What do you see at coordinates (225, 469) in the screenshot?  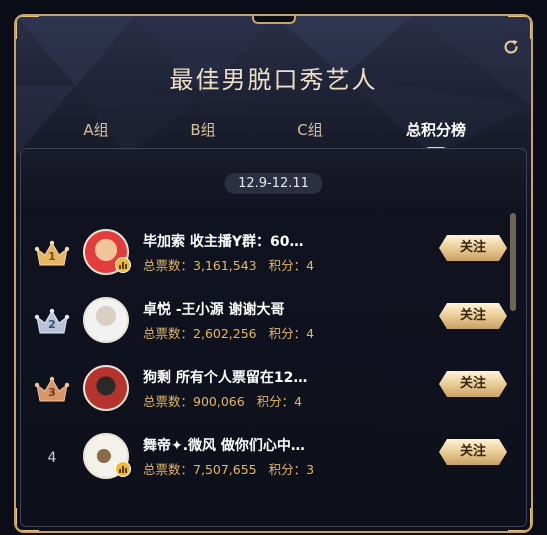 I see `votes-value: 7,507,655` at bounding box center [225, 469].